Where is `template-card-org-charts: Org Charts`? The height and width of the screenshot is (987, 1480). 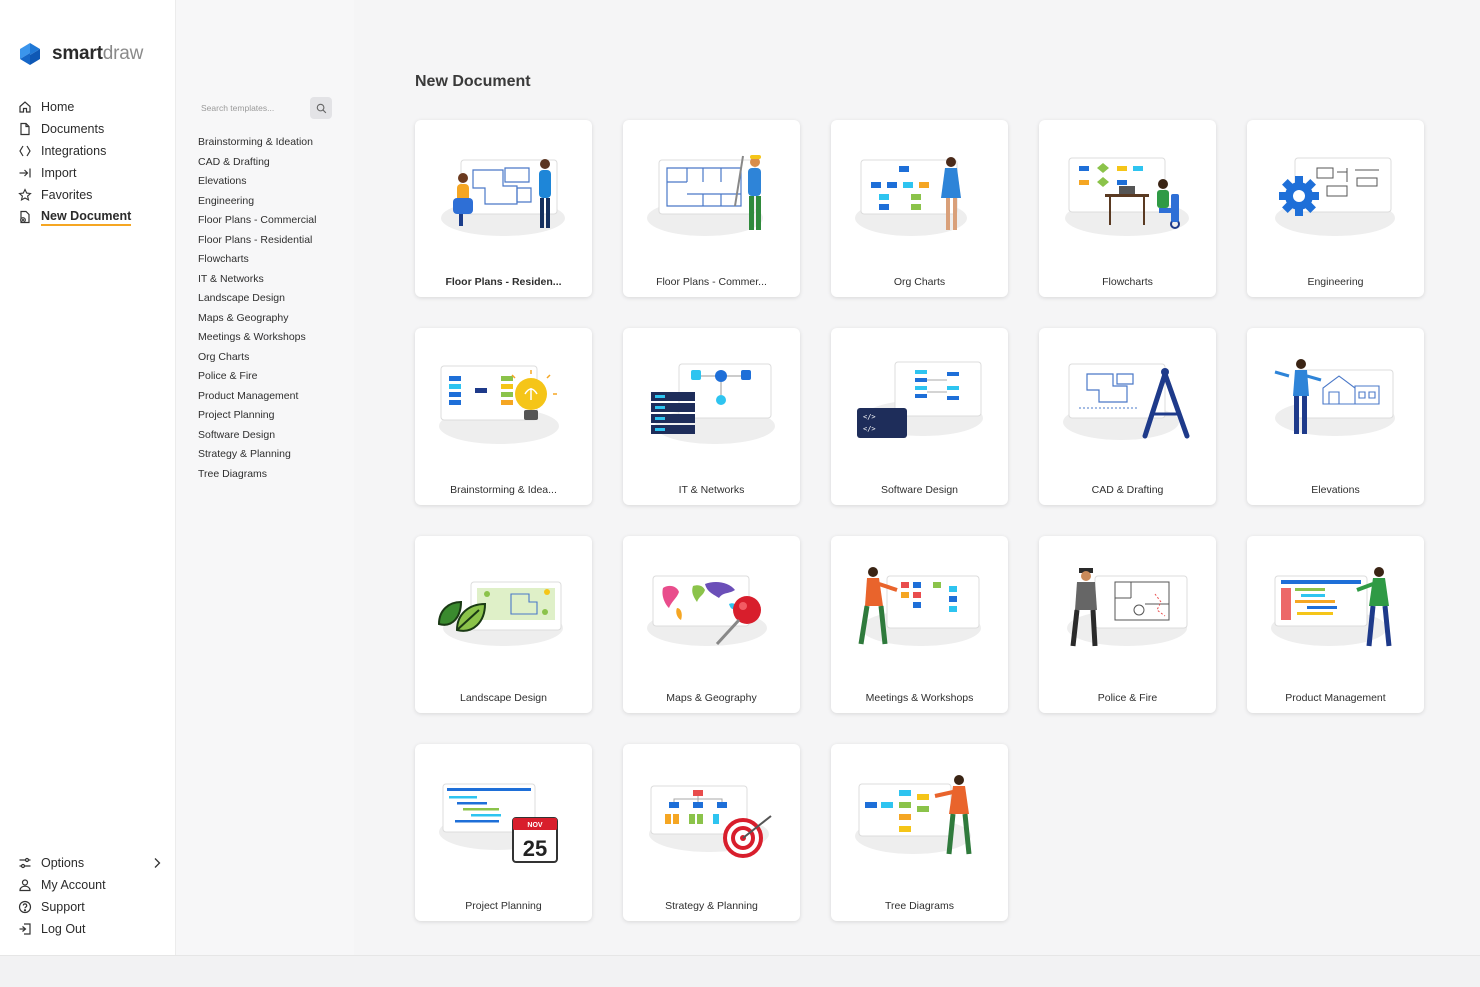 template-card-org-charts: Org Charts is located at coordinates (919, 208).